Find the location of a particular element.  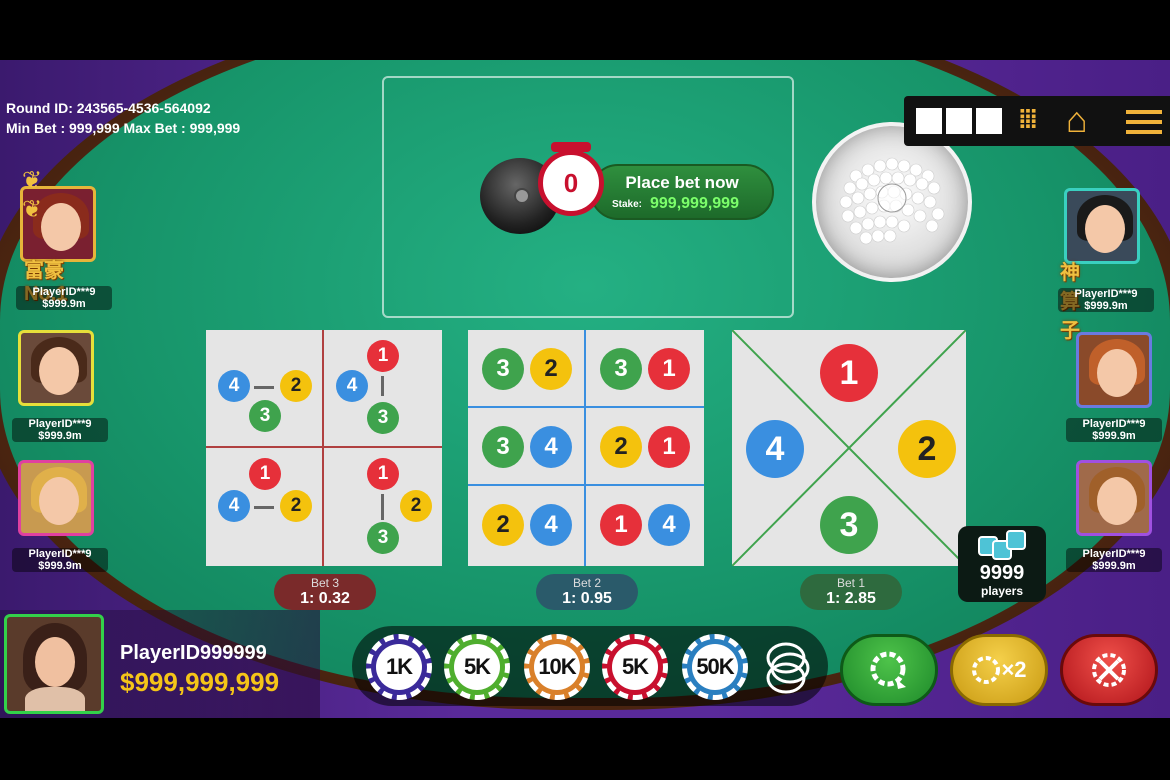

bet-ratio: 1: 2.85 is located at coordinates (851, 598).